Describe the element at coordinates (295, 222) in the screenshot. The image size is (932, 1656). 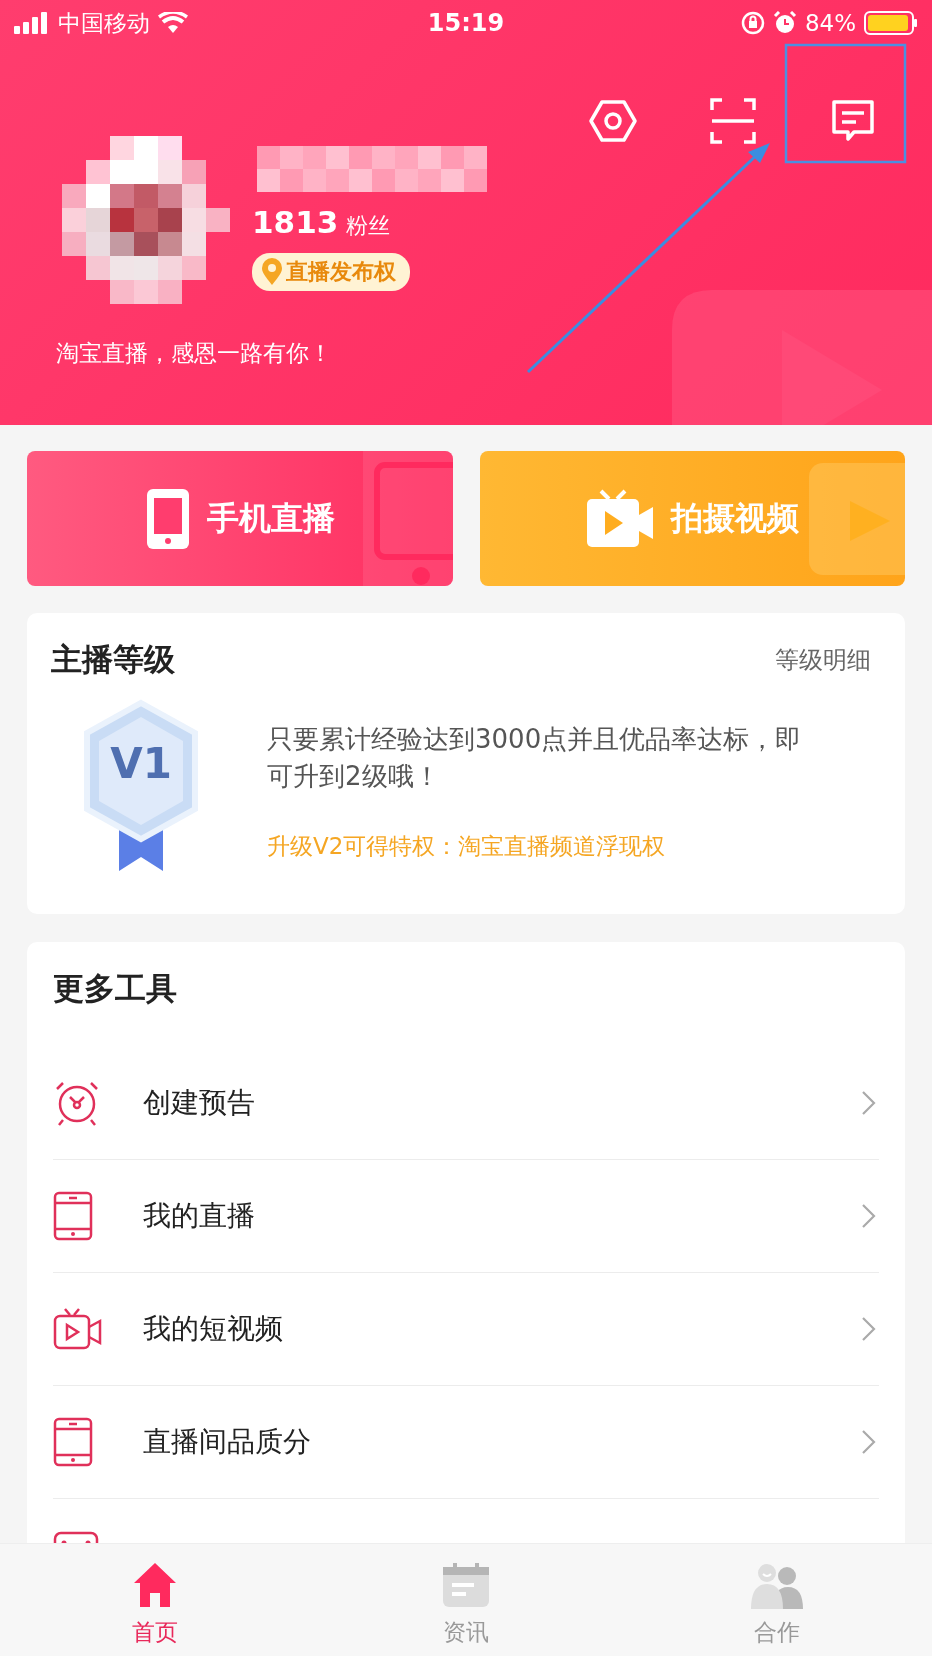
I see `fans-count: 1813` at that location.